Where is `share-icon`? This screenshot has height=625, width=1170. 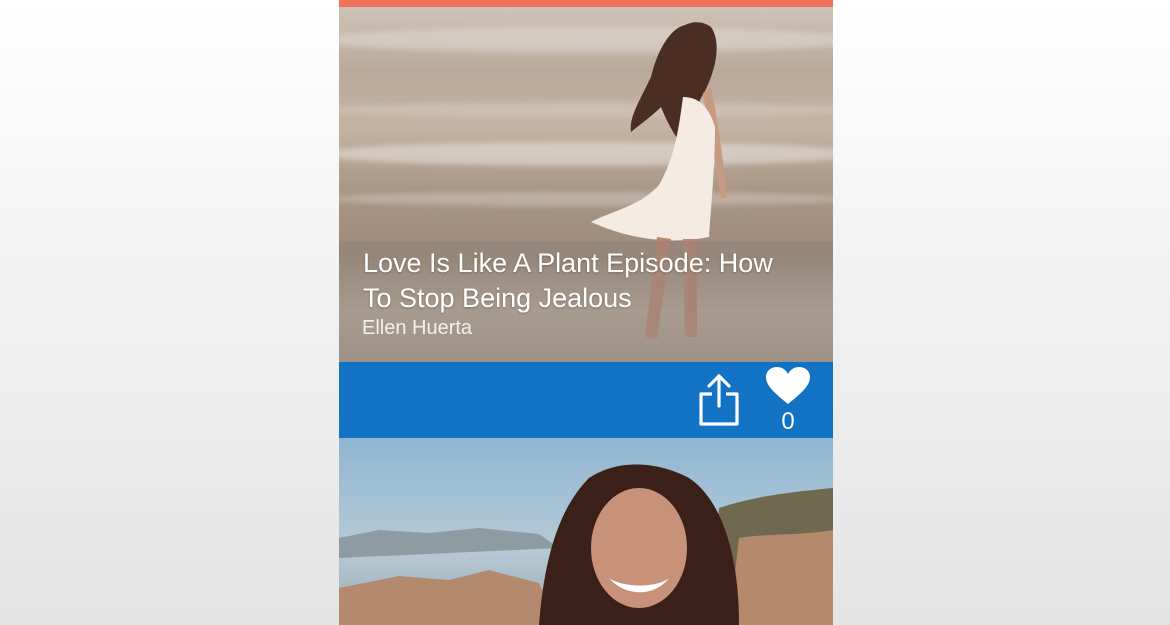 share-icon is located at coordinates (719, 400).